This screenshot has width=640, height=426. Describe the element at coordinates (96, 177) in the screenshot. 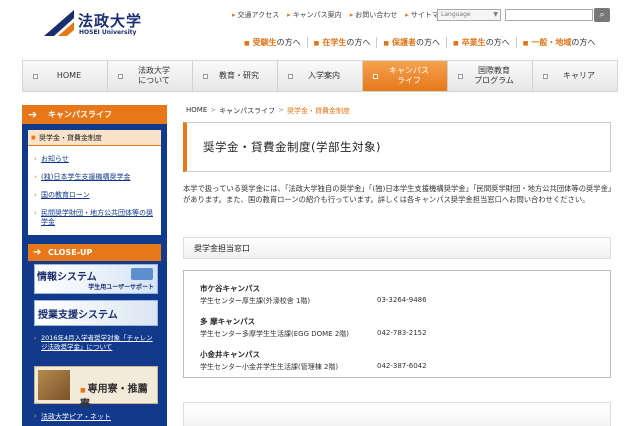

I see `sidebar-item-jasso: (独)日本学生支援機構奨学金` at that location.